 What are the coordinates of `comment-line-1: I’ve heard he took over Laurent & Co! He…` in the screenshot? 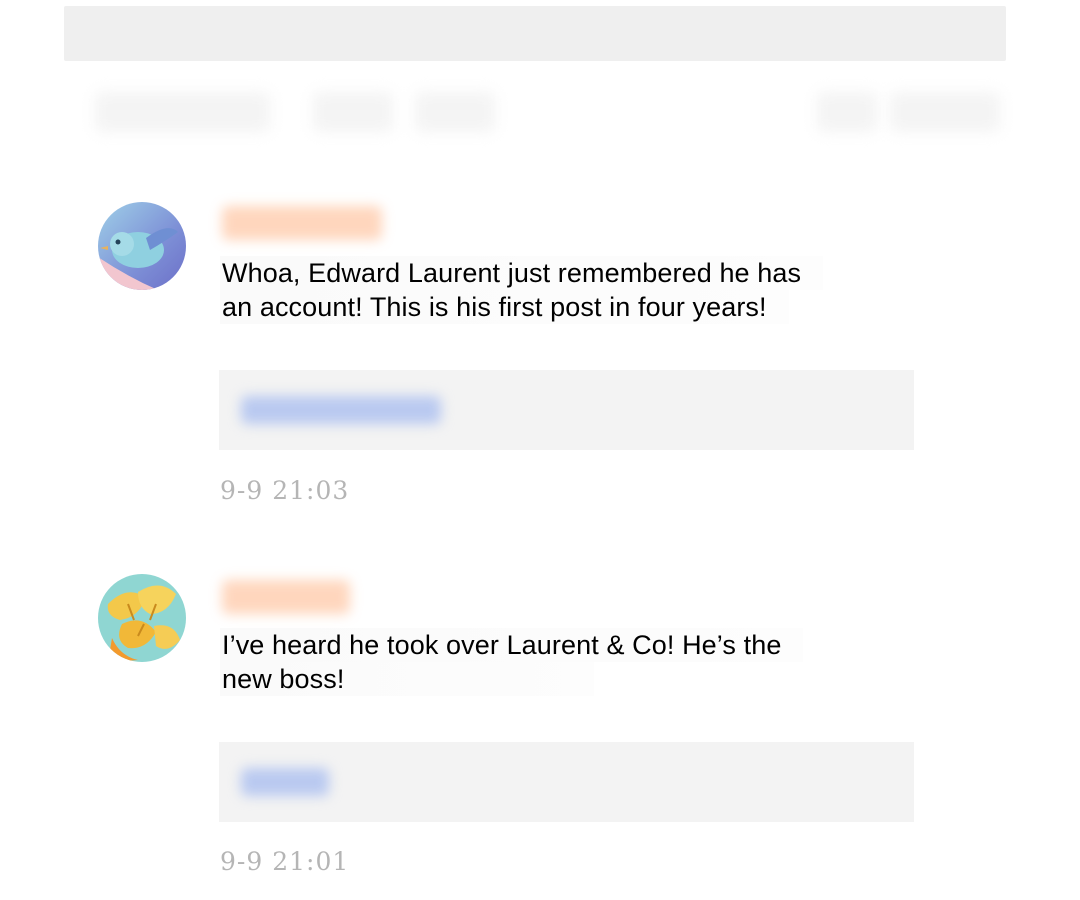 It's located at (512, 645).